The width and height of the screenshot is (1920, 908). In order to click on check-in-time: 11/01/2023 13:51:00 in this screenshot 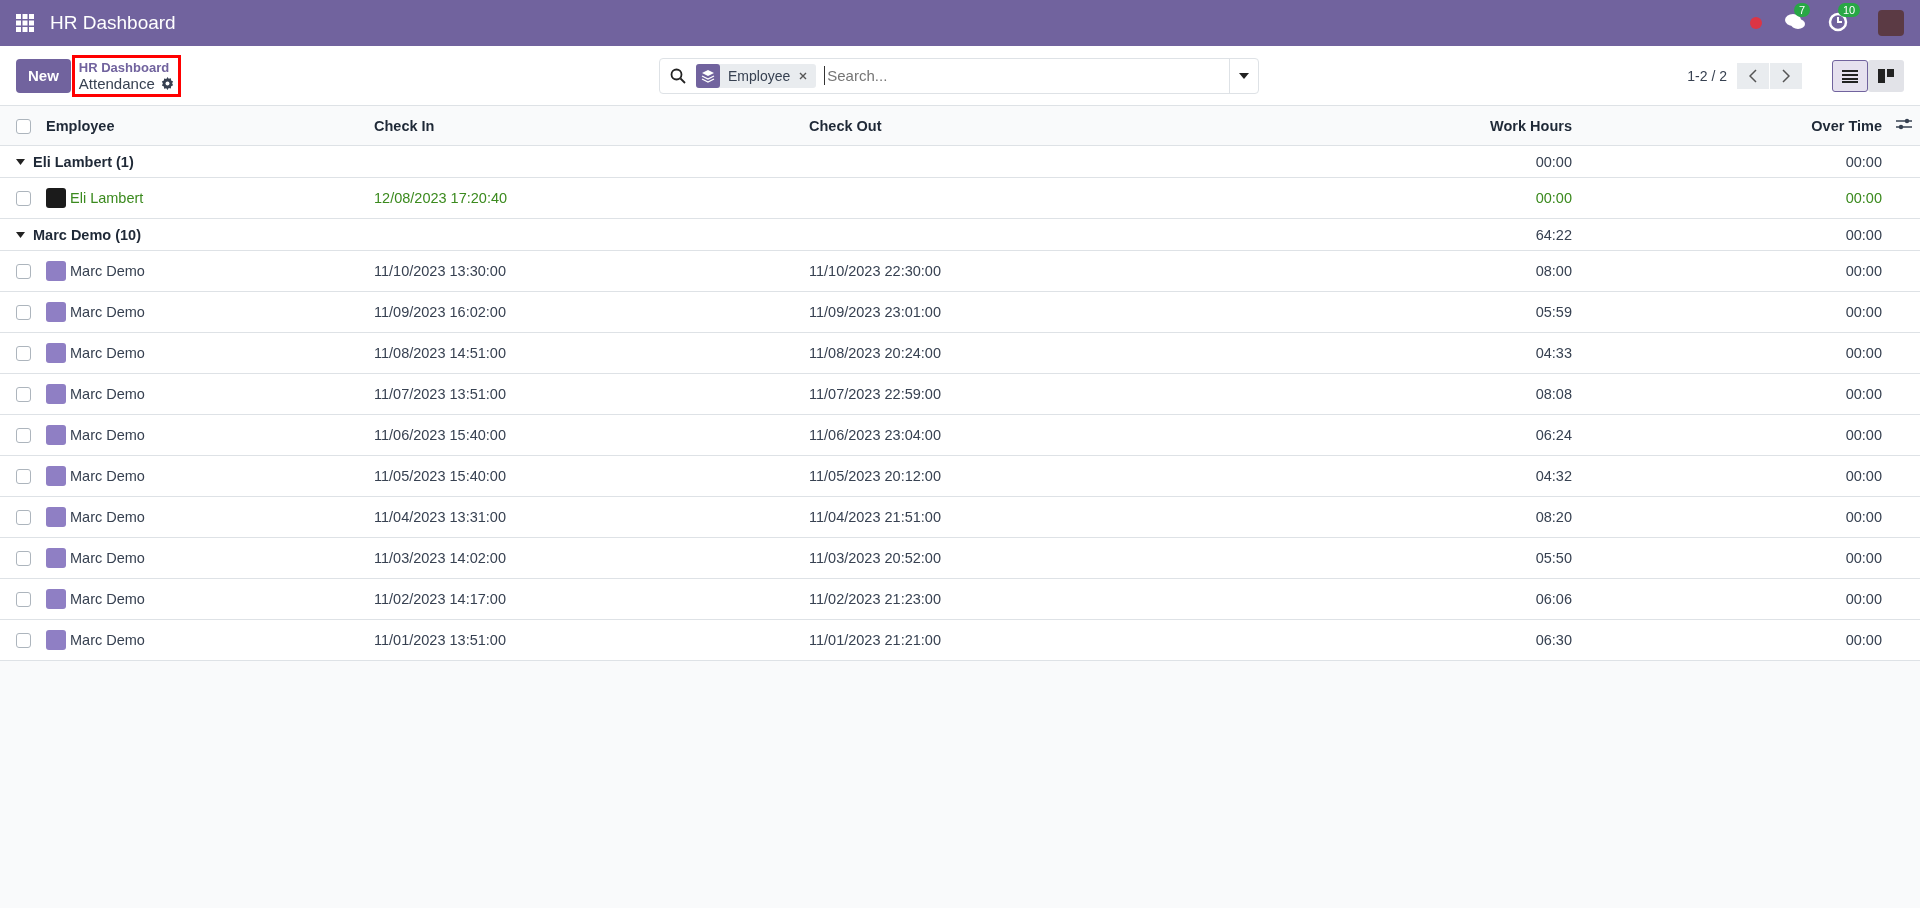, I will do `click(440, 640)`.